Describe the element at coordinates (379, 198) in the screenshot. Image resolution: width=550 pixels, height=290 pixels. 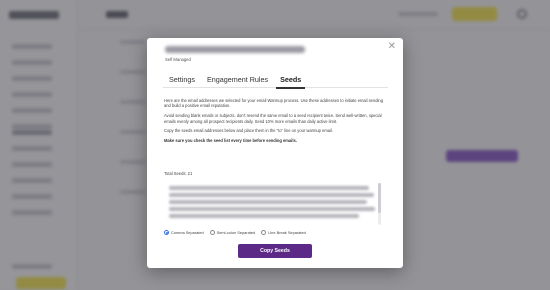
I see `scrollbar-thumb` at that location.